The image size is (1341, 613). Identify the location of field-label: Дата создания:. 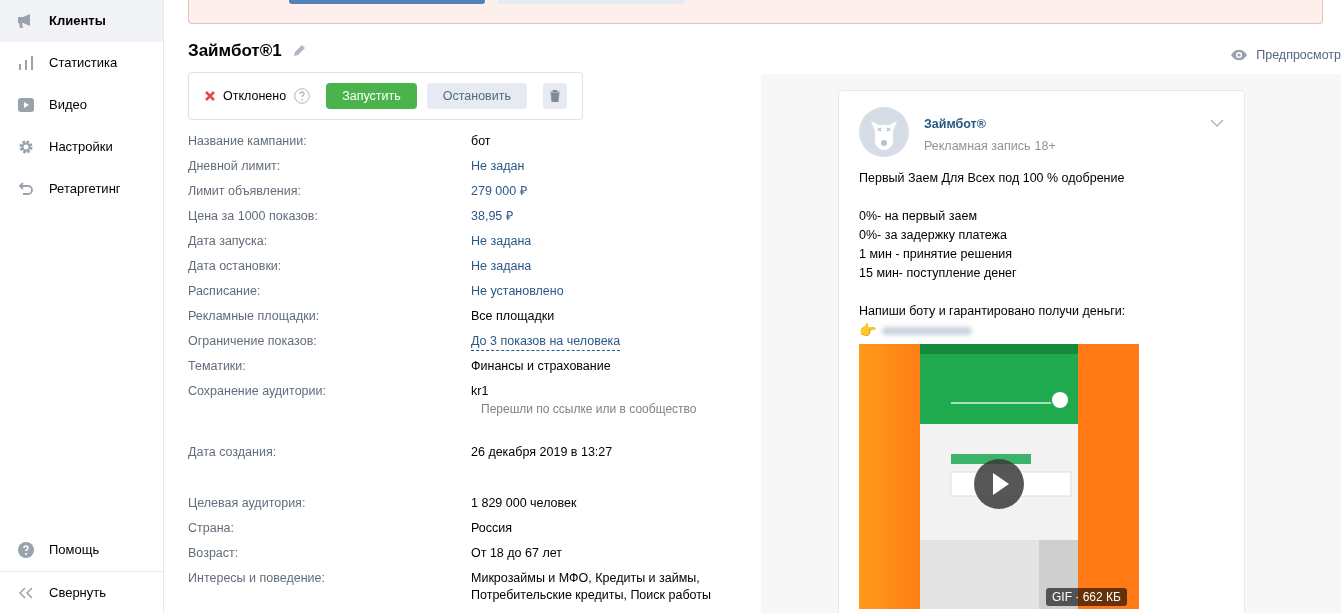
(233, 452).